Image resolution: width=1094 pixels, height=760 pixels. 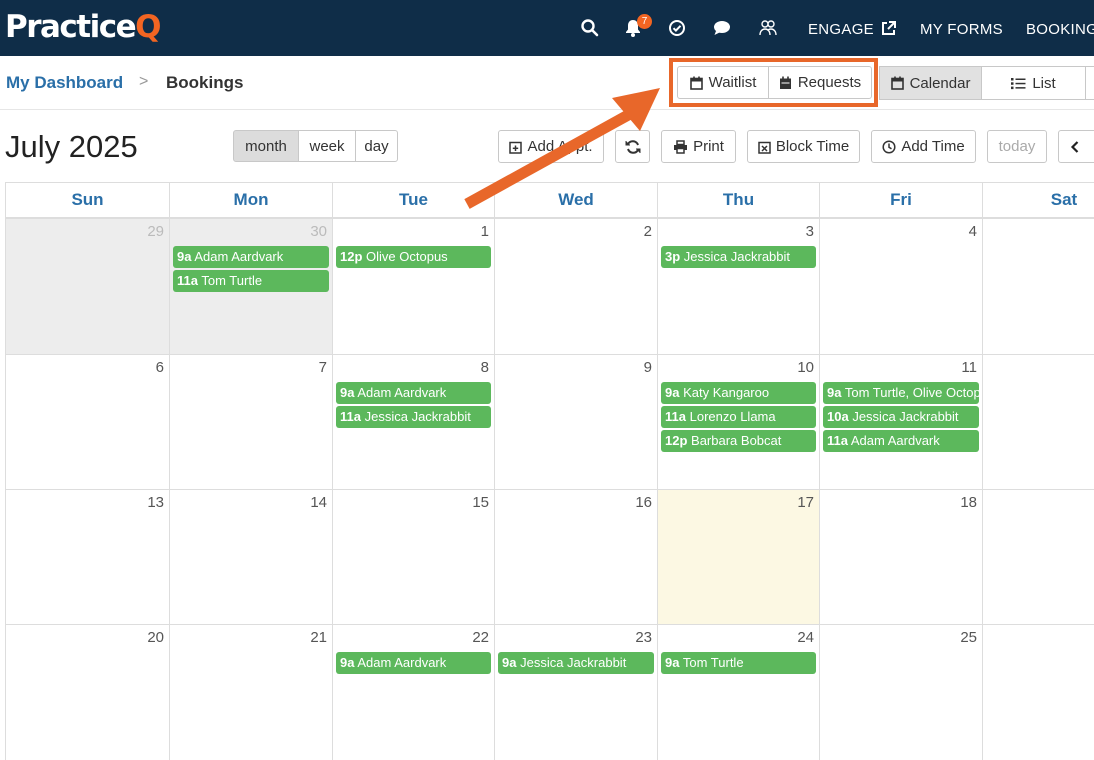 I want to click on day-cell: 2, so click(x=575, y=286).